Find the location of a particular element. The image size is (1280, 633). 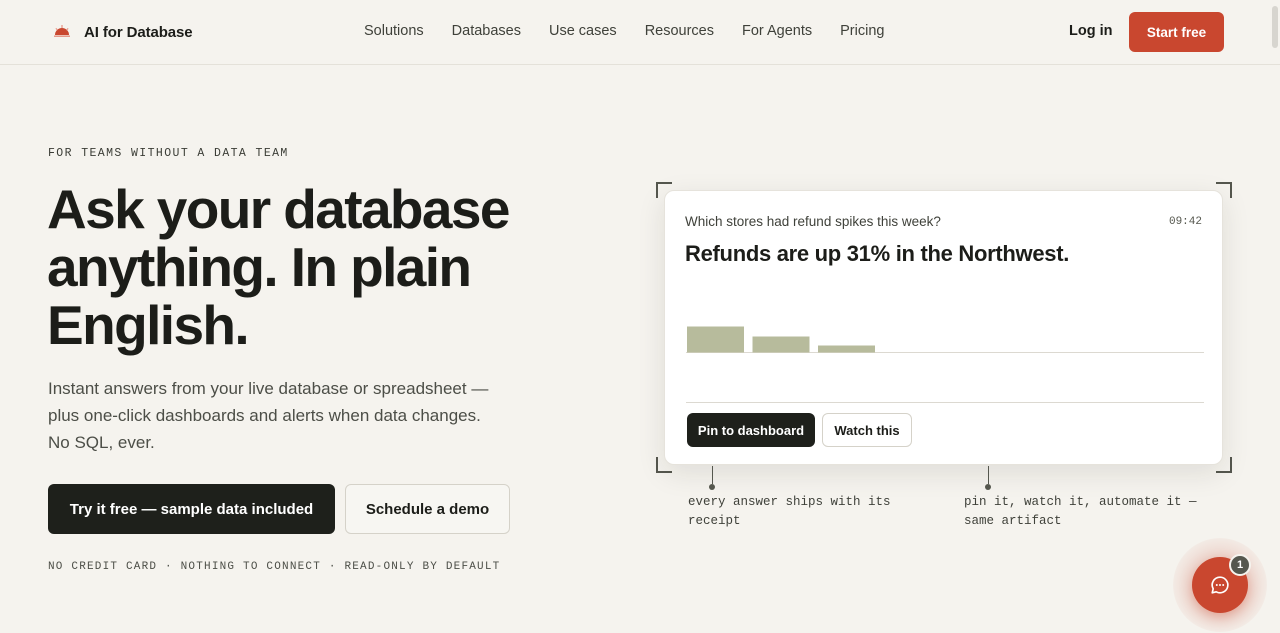

nav-use-cases: Use cases is located at coordinates (583, 31).